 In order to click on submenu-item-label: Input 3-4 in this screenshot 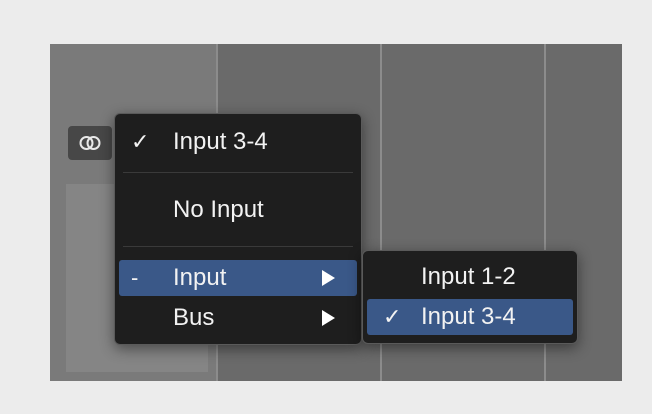, I will do `click(468, 316)`.